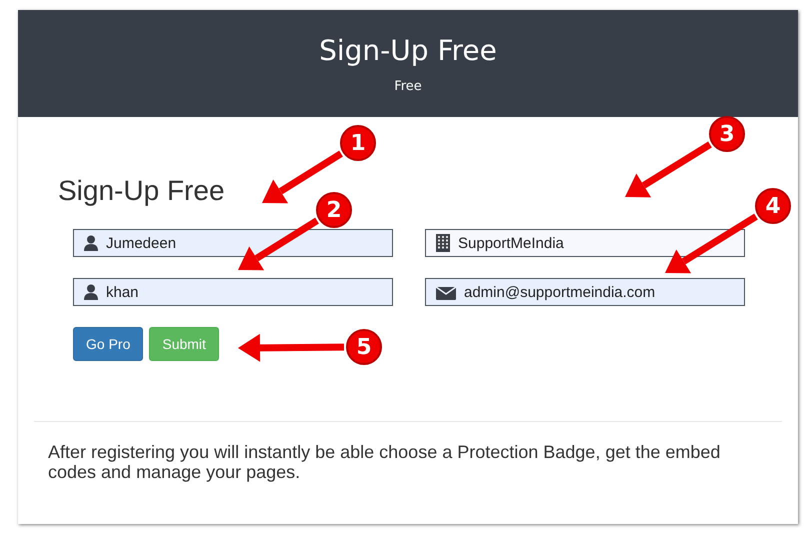 The width and height of the screenshot is (812, 538). What do you see at coordinates (443, 243) in the screenshot?
I see `building-icon` at bounding box center [443, 243].